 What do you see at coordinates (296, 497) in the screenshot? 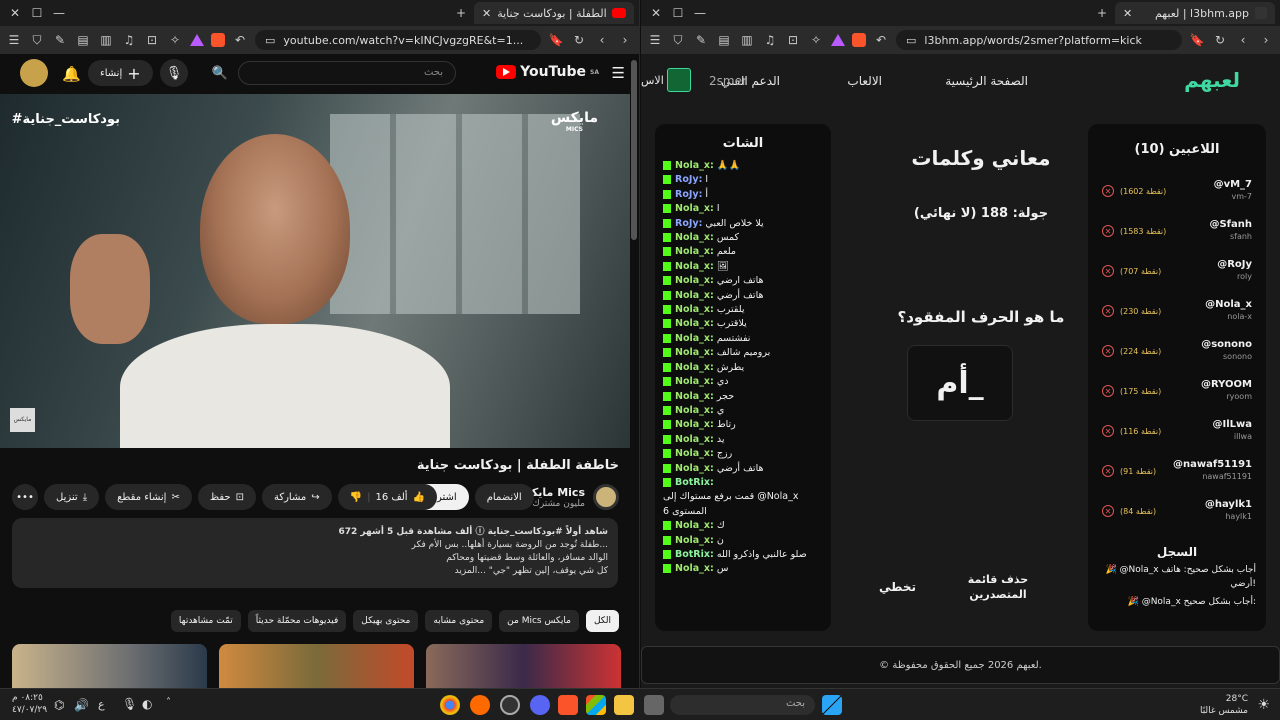
I see `share-button: مشاركة ↪` at bounding box center [296, 497].